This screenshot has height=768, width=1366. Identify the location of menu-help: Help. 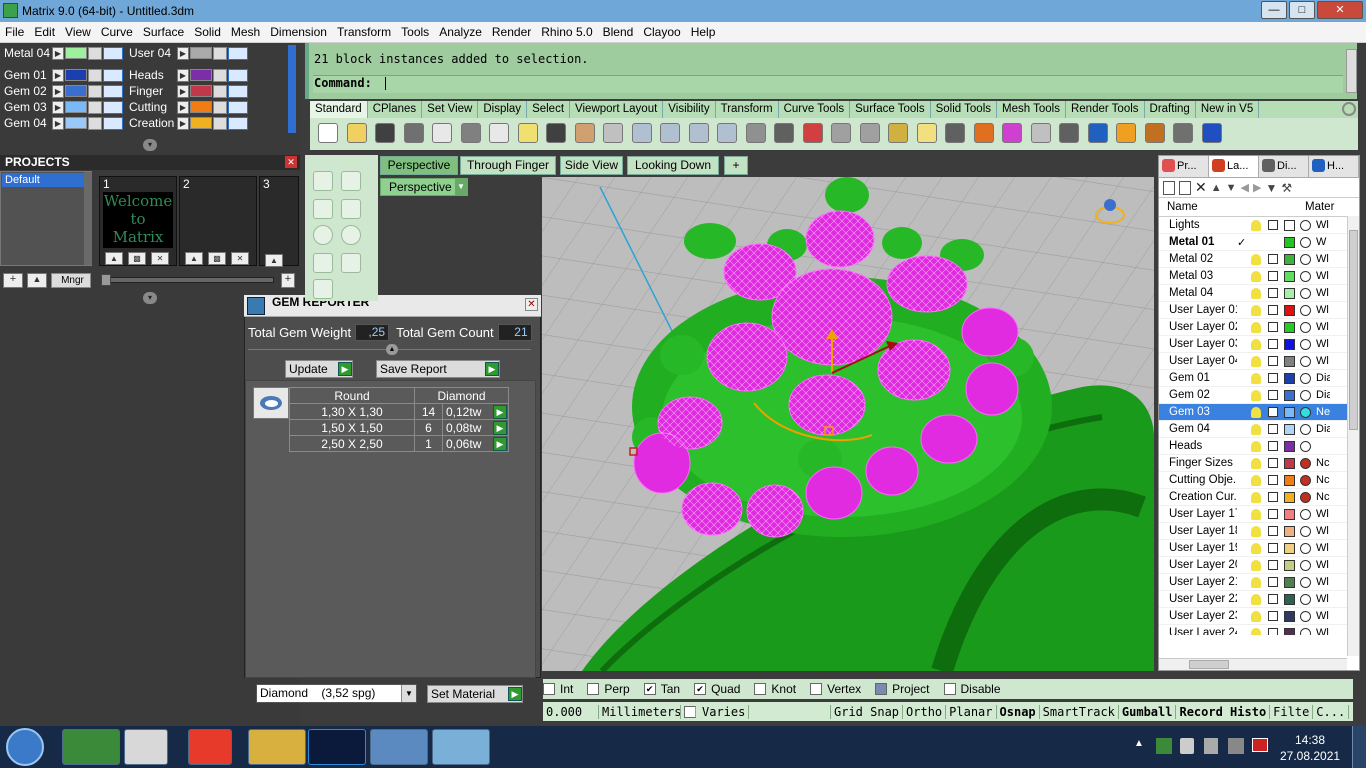
(703, 32).